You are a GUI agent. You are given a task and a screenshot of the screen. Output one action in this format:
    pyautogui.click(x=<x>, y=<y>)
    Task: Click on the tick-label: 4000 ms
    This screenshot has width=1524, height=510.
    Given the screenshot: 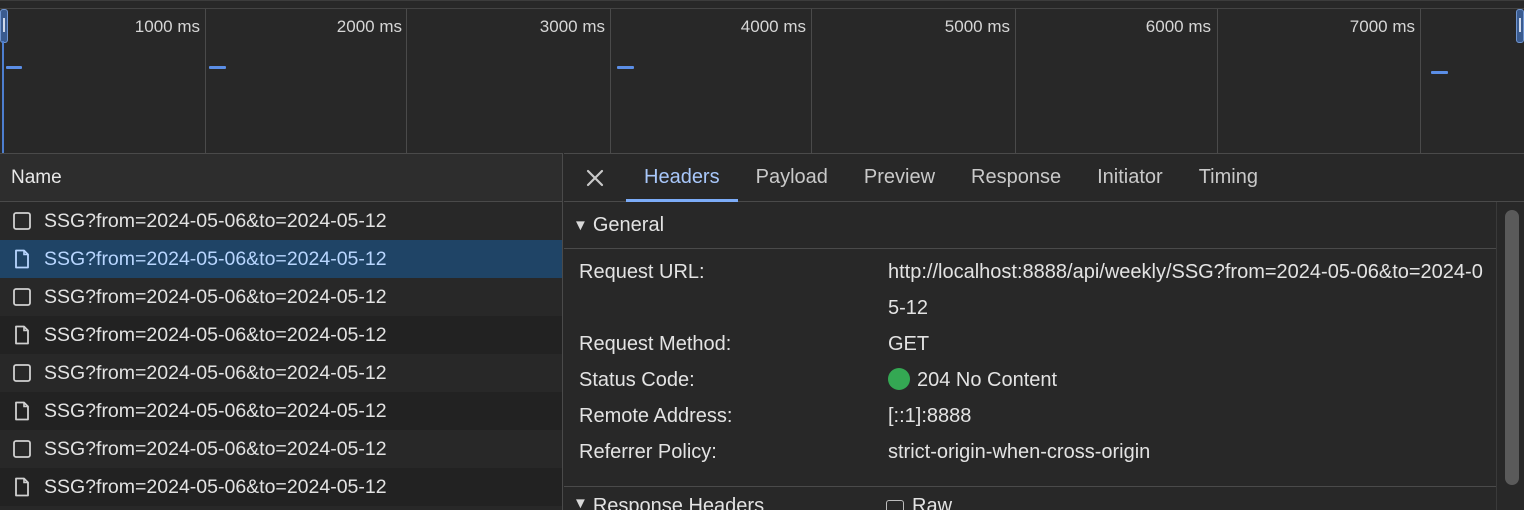 What is the action you would take?
    pyautogui.click(x=773, y=26)
    